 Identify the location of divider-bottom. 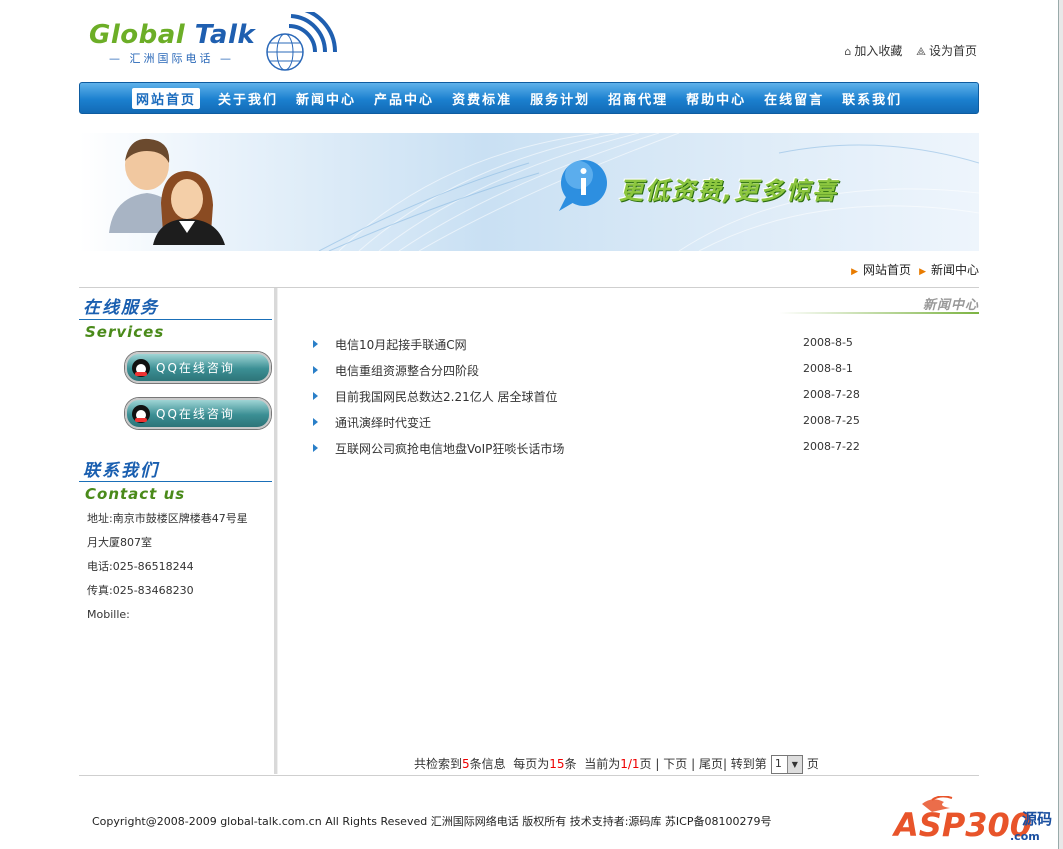
(529, 775).